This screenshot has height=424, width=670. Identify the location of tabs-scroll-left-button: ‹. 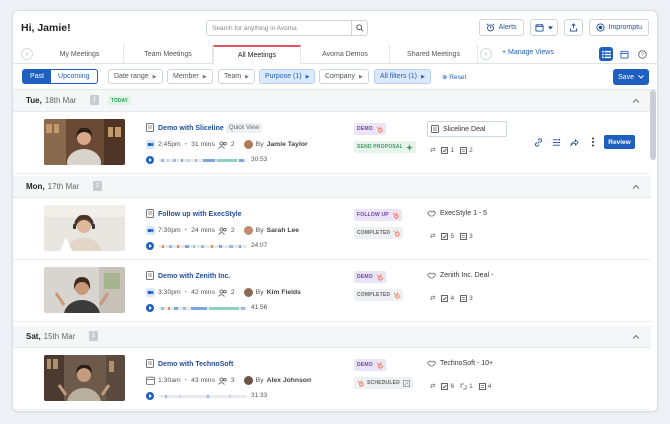
(27, 54).